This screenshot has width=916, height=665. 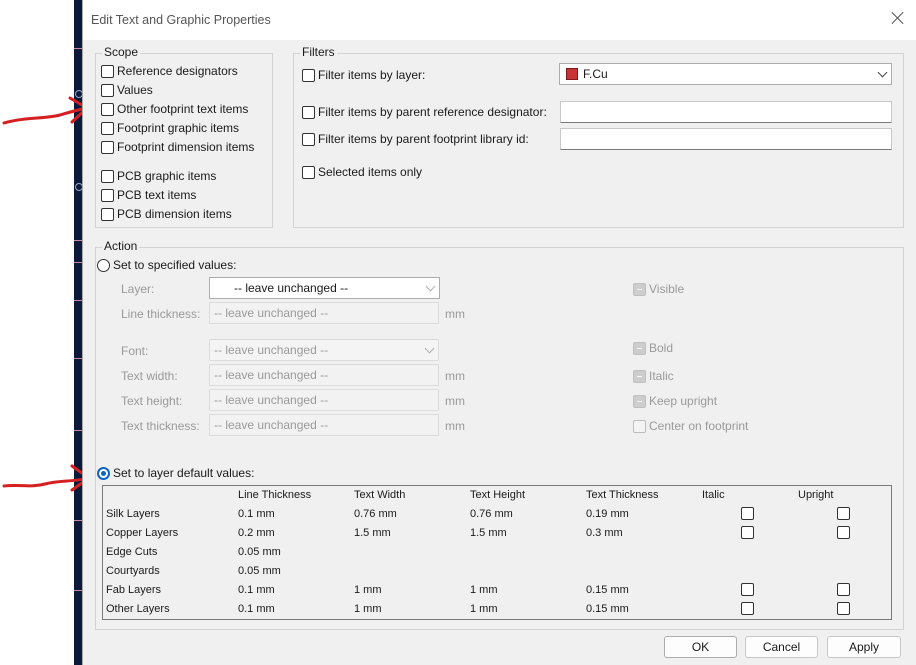 What do you see at coordinates (499, 20) in the screenshot?
I see `title-bar: Edit Text and Graphic Properties` at bounding box center [499, 20].